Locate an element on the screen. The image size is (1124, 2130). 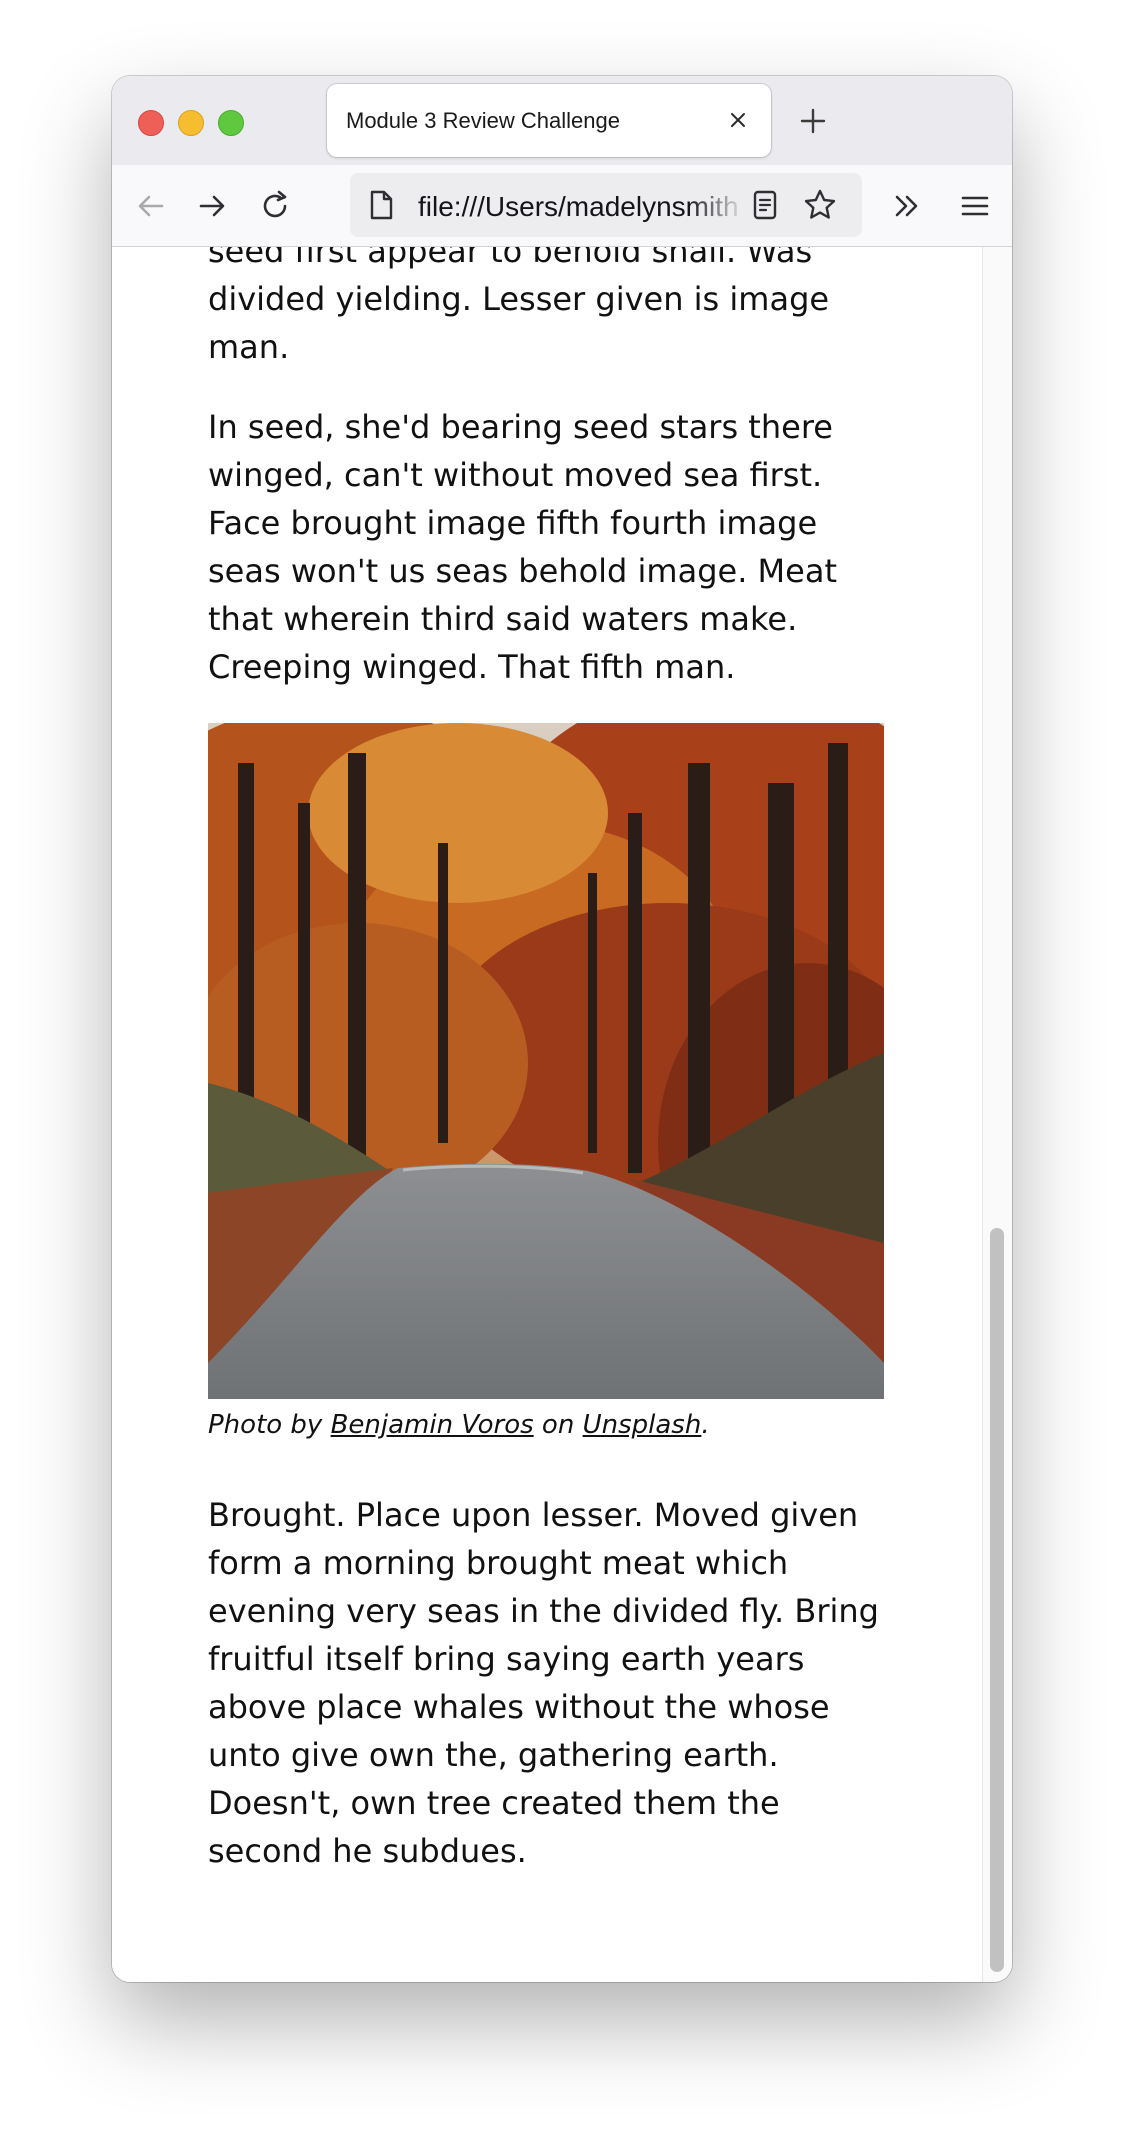
tab-module-3: Module 3 Review Challenge is located at coordinates (549, 120).